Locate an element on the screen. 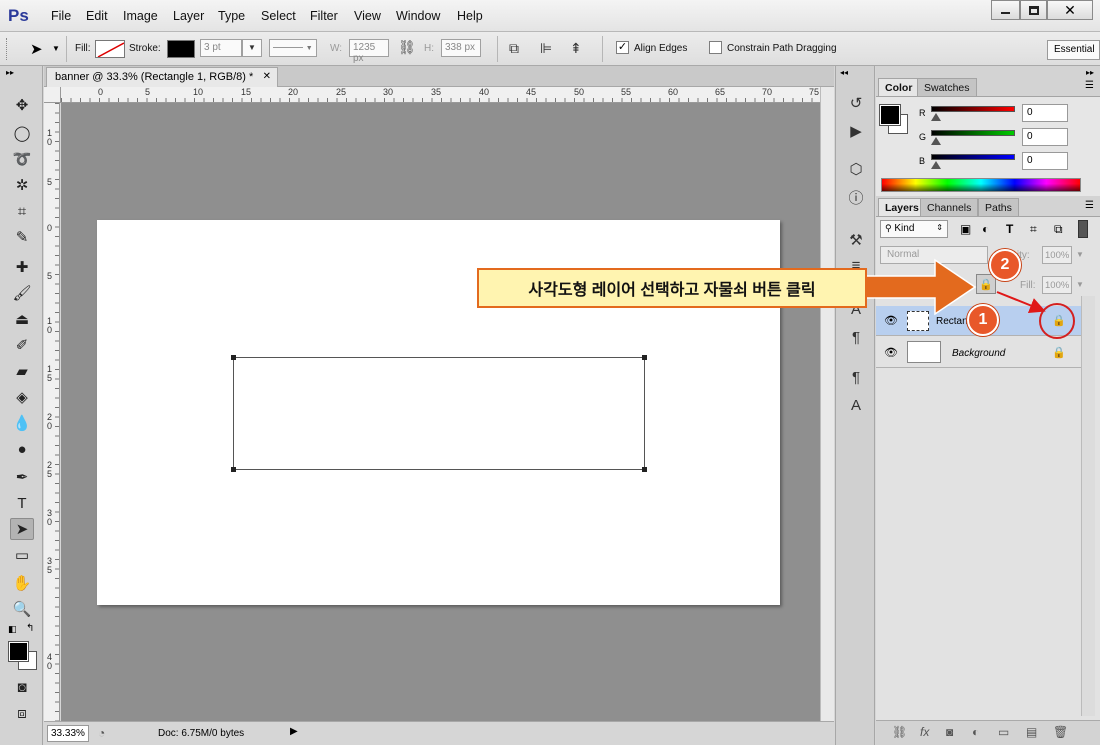 Image resolution: width=1100 pixels, height=745 pixels. pen-tool-icon: ✒ is located at coordinates (22, 477).